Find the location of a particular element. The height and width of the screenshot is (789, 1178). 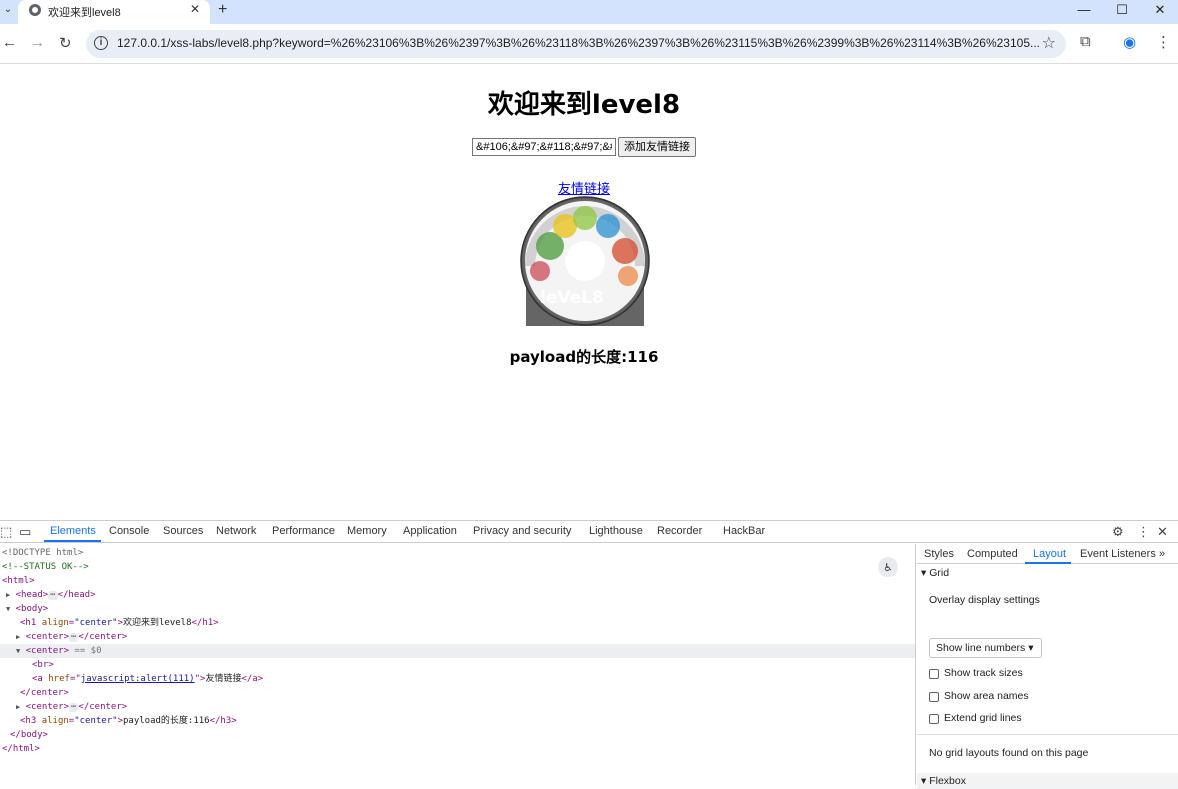

dom-center-collapsed-2: ▶ <center> ⋯ </center> is located at coordinates (473, 707).